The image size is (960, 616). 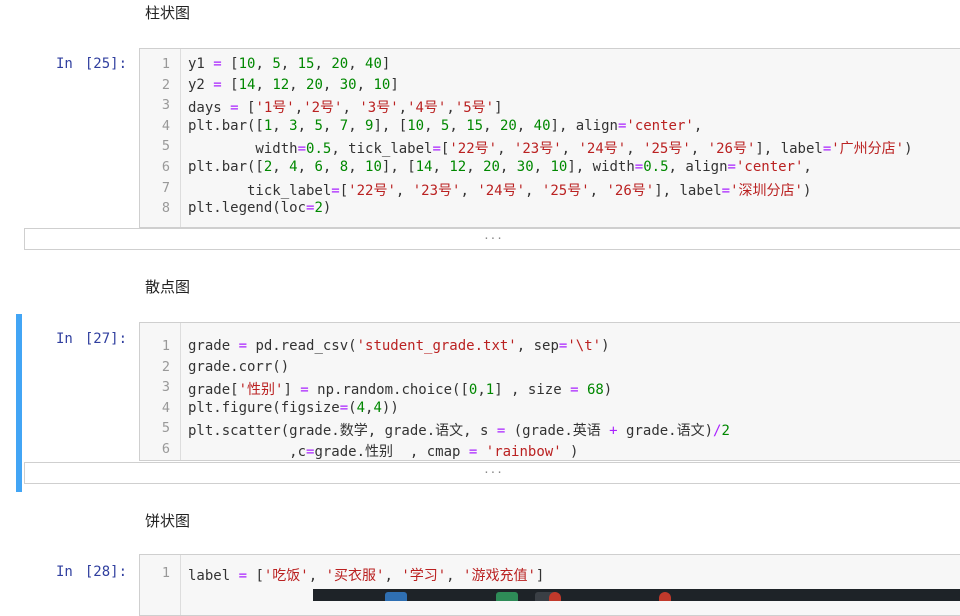 I want to click on selected-cell-indicator, so click(x=19, y=403).